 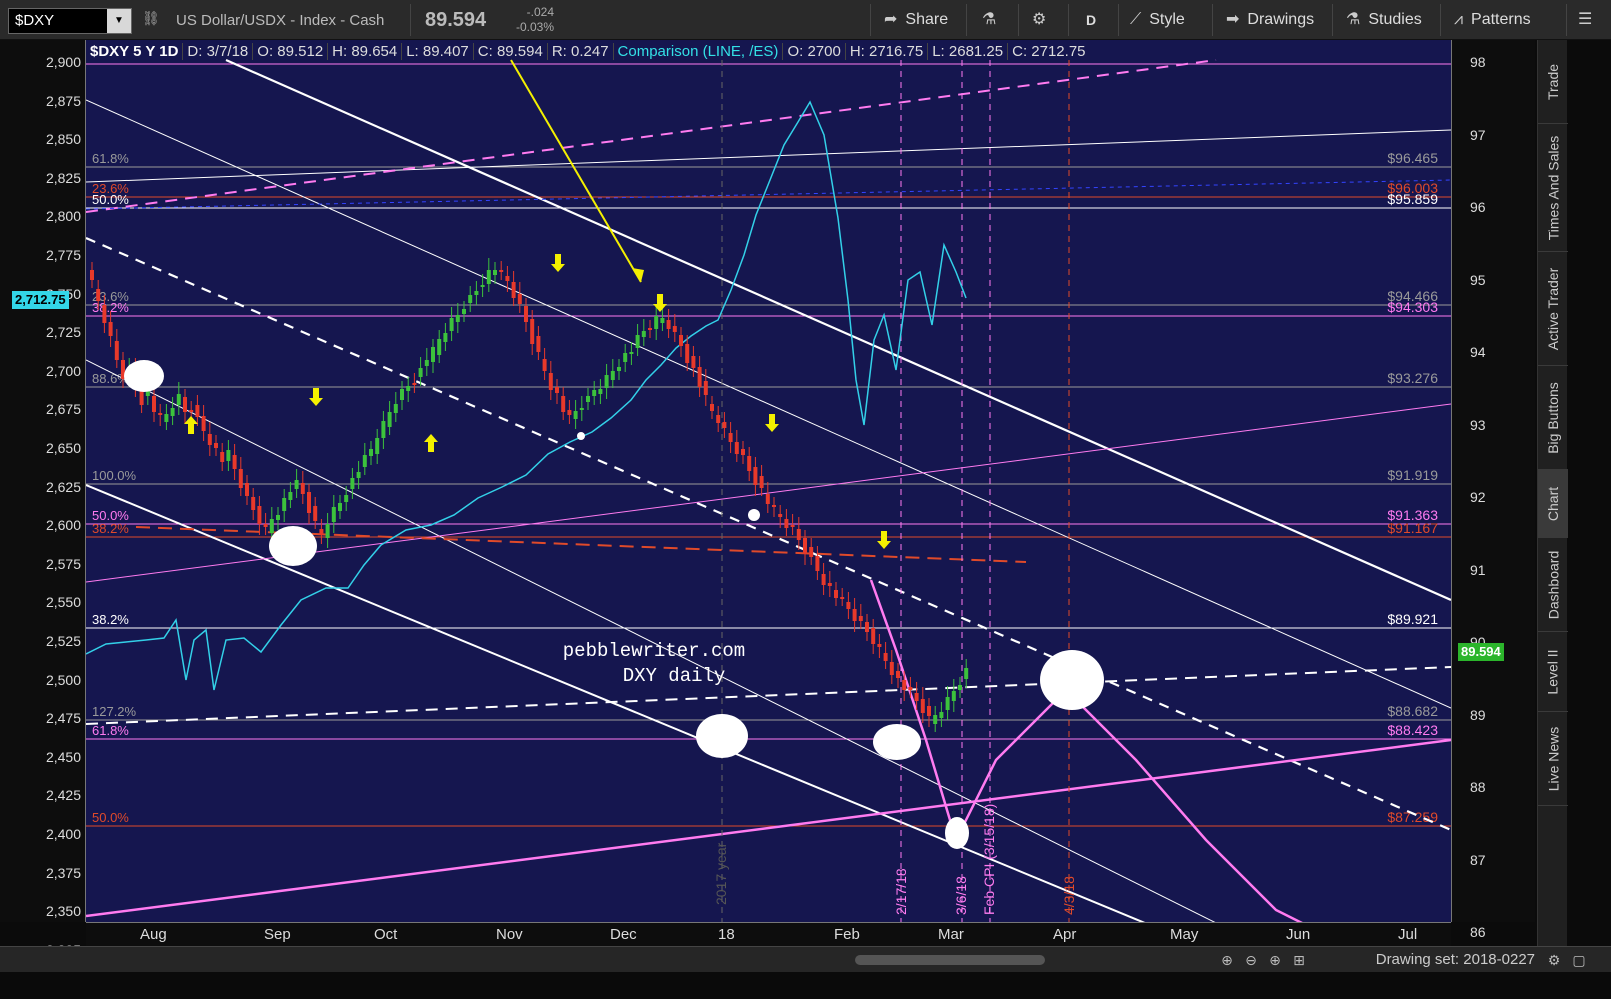 I want to click on left-axis-tick: 2,575, so click(x=63, y=563).